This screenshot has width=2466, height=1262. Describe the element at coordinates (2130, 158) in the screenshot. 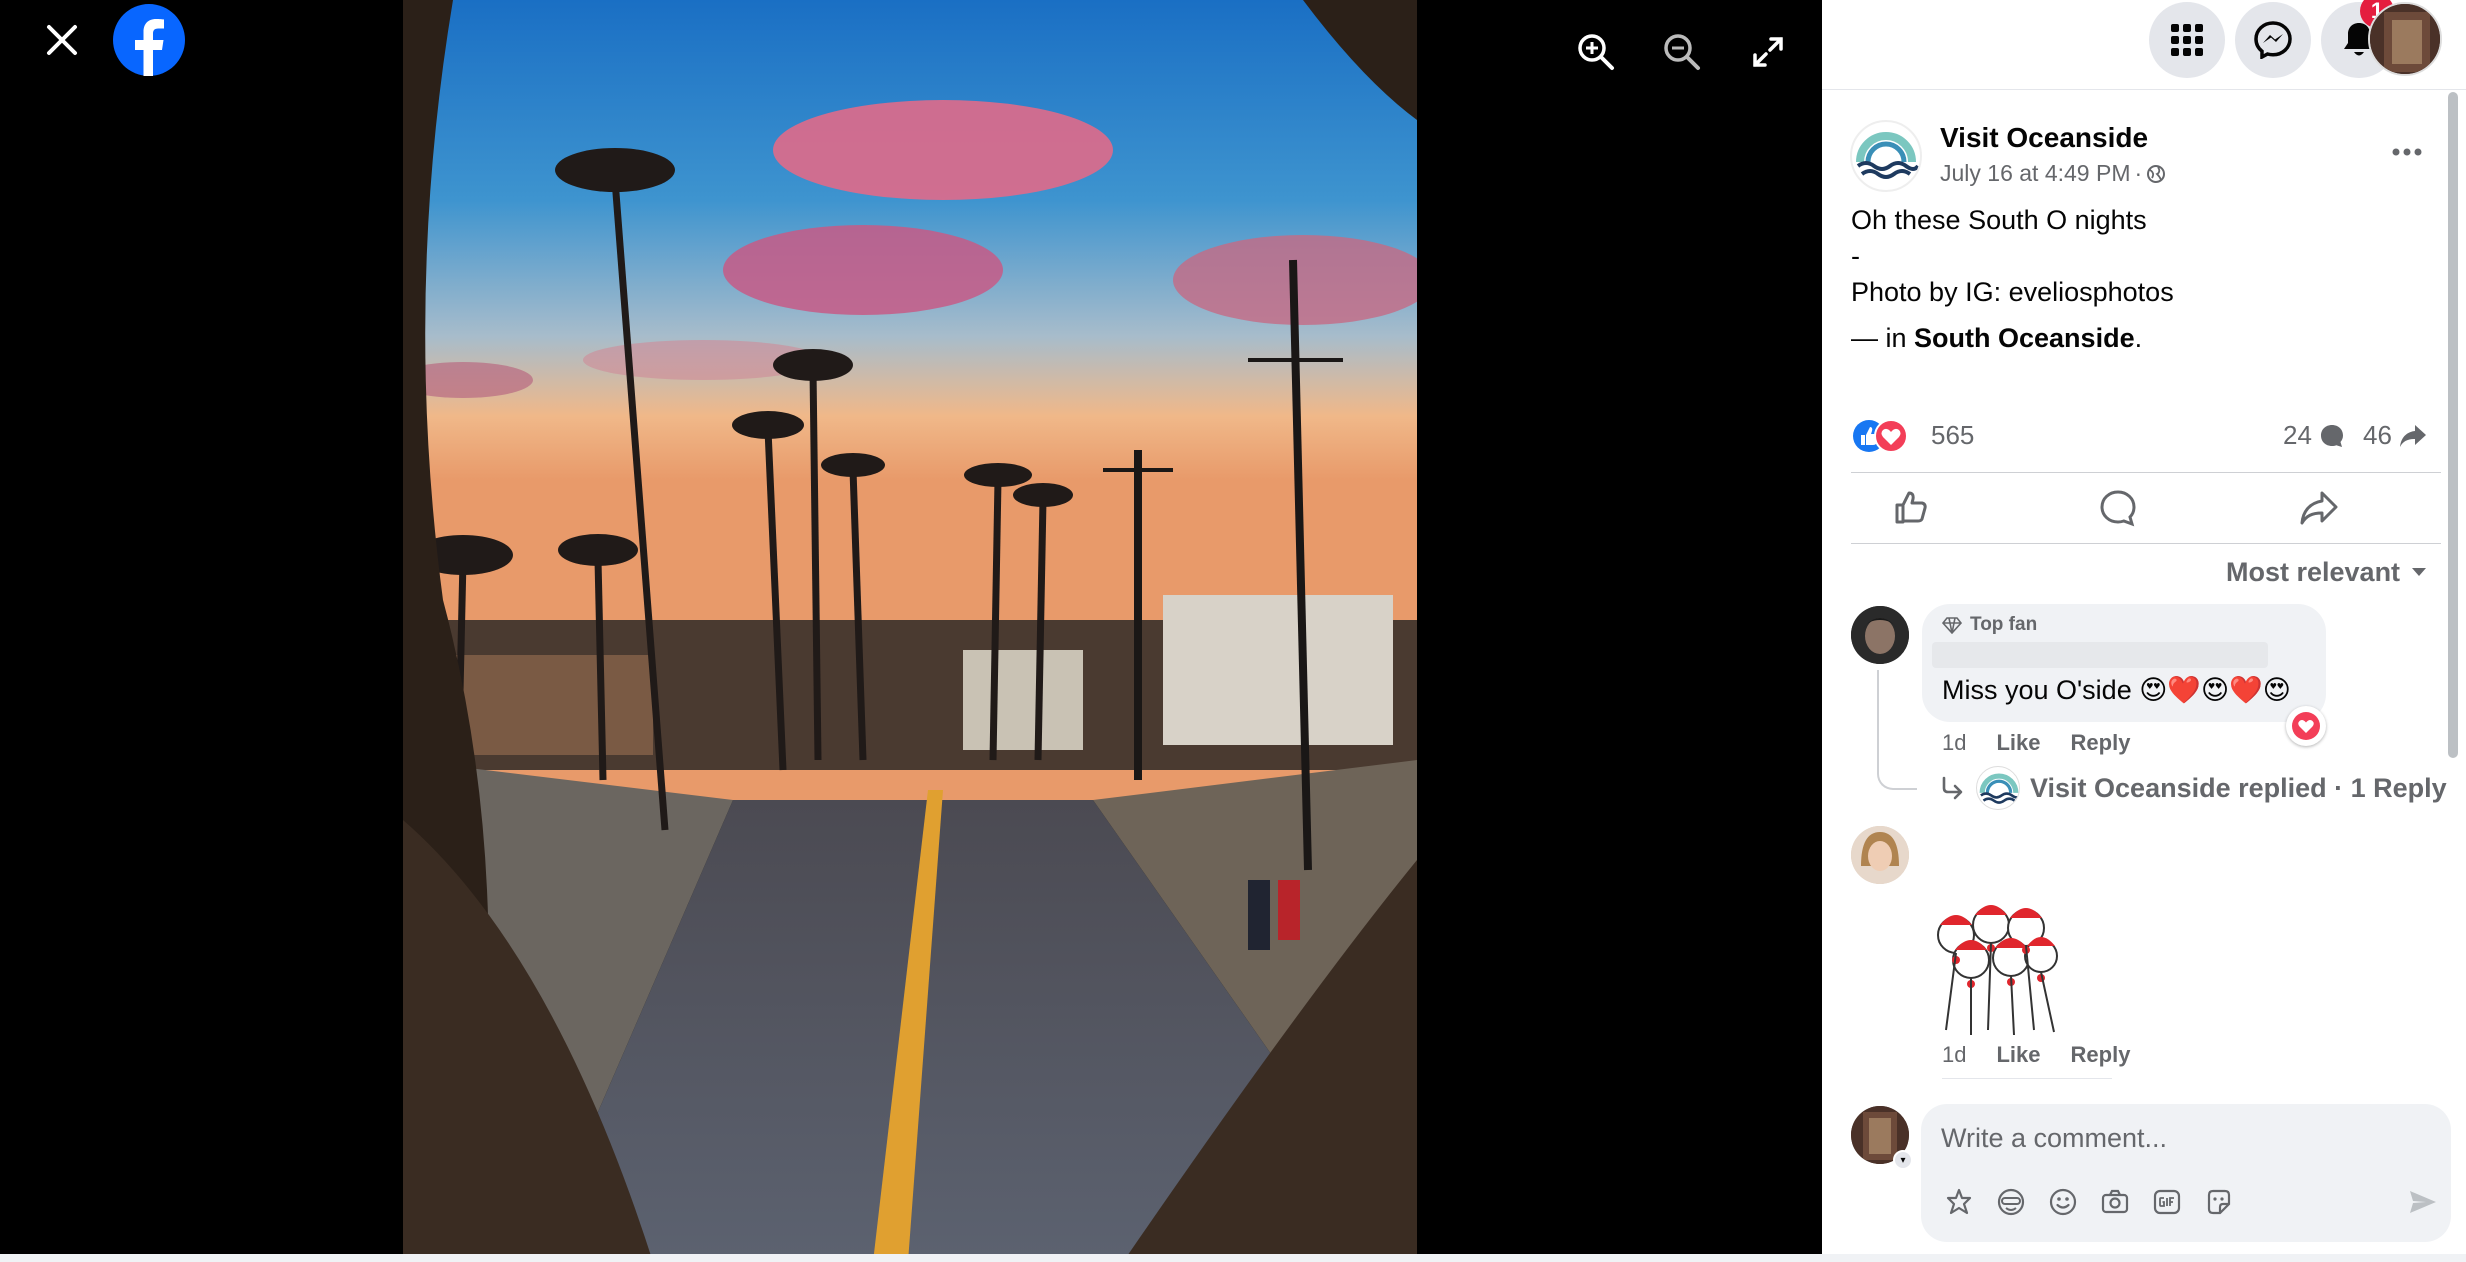

I see `post-header: Visit Oceanside July 16 at 4:49 PM ·` at that location.